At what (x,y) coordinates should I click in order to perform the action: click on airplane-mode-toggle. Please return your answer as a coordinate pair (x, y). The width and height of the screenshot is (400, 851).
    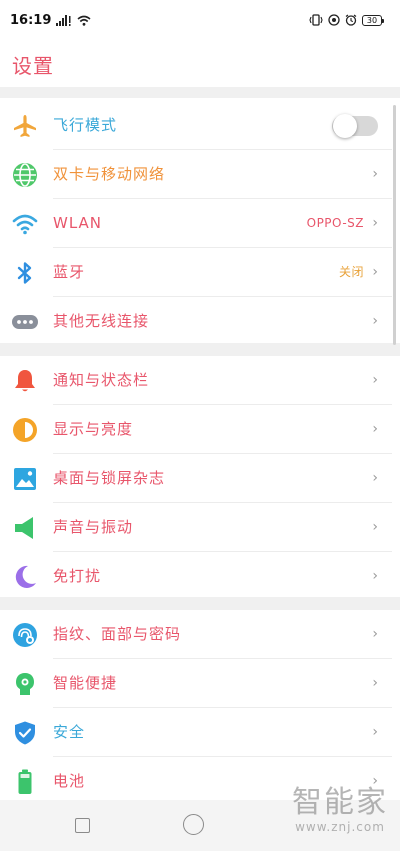
    Looking at the image, I should click on (355, 126).